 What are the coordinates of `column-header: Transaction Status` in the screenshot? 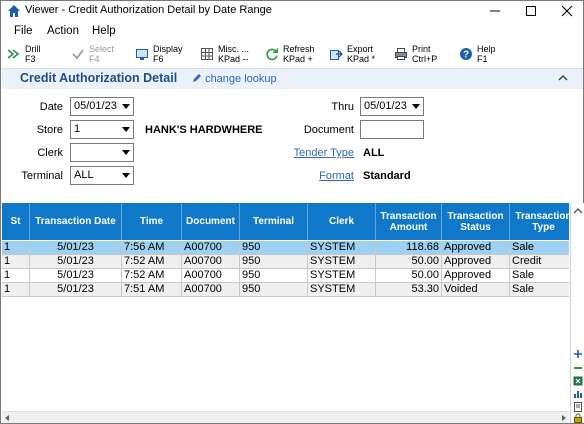 It's located at (476, 221).